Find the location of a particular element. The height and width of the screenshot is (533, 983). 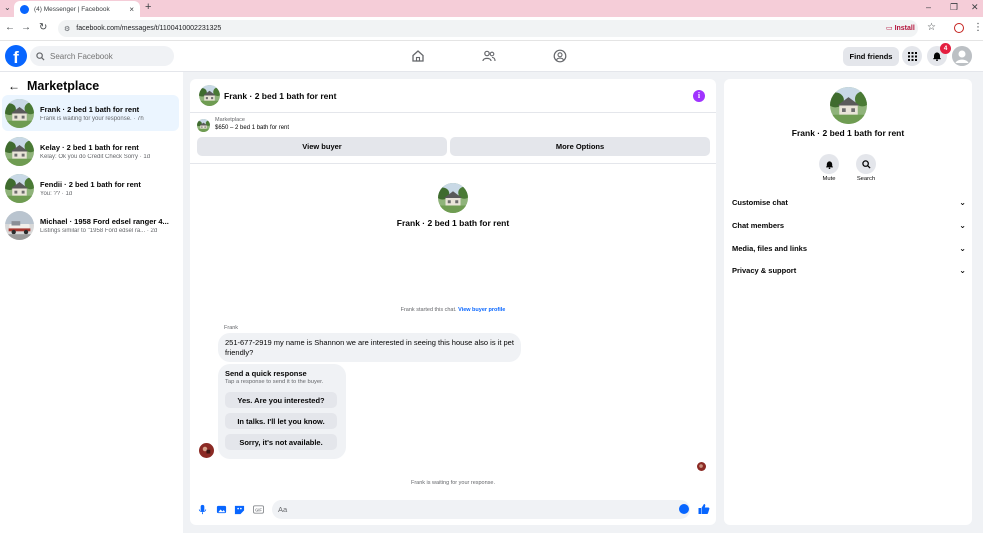

browser-tab-bar: ⌄ (4) Messenger | Facebook × + – ❐ ✕ is located at coordinates (491, 8).